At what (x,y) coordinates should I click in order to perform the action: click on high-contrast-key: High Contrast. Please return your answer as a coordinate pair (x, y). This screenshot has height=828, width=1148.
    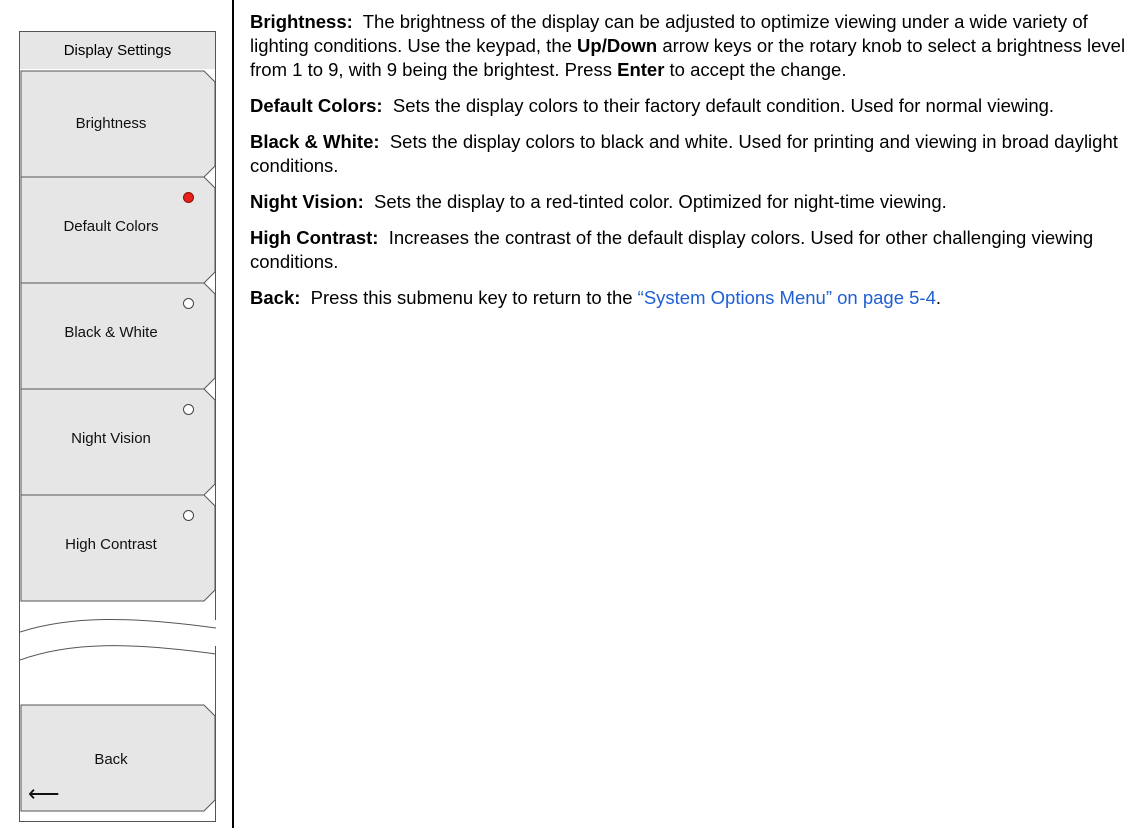
    Looking at the image, I should click on (118, 548).